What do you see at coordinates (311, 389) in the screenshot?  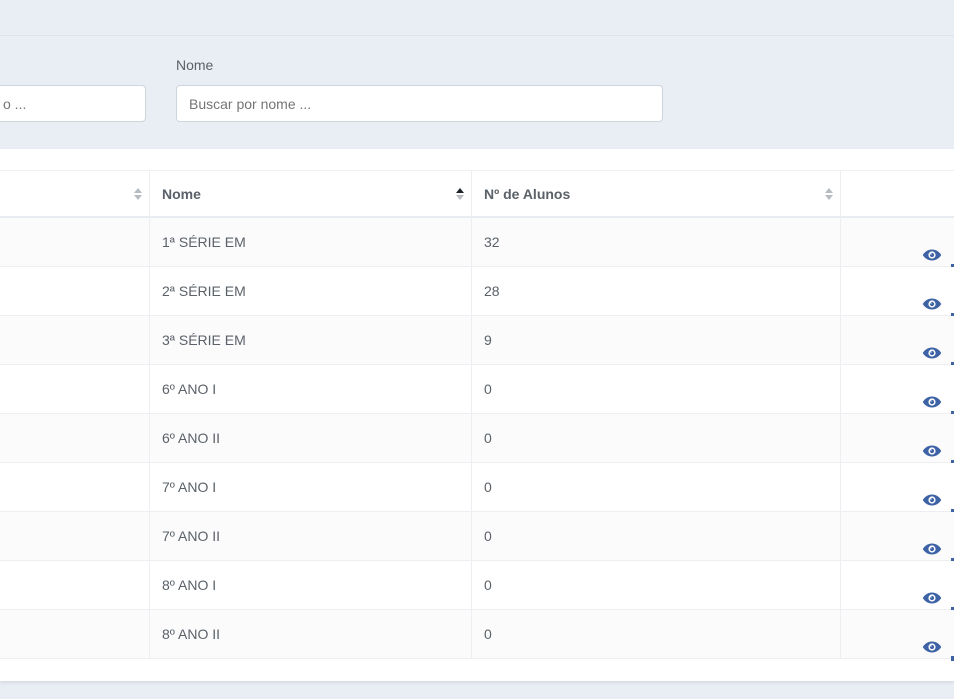 I see `cell-nome: 6º ANO I` at bounding box center [311, 389].